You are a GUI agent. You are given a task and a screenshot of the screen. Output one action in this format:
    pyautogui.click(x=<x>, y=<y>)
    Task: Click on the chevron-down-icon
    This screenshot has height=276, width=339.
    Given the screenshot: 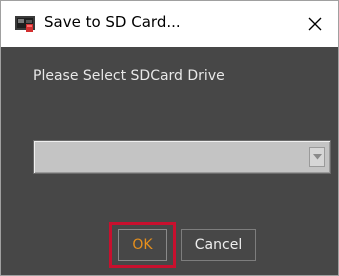 What is the action you would take?
    pyautogui.click(x=317, y=157)
    